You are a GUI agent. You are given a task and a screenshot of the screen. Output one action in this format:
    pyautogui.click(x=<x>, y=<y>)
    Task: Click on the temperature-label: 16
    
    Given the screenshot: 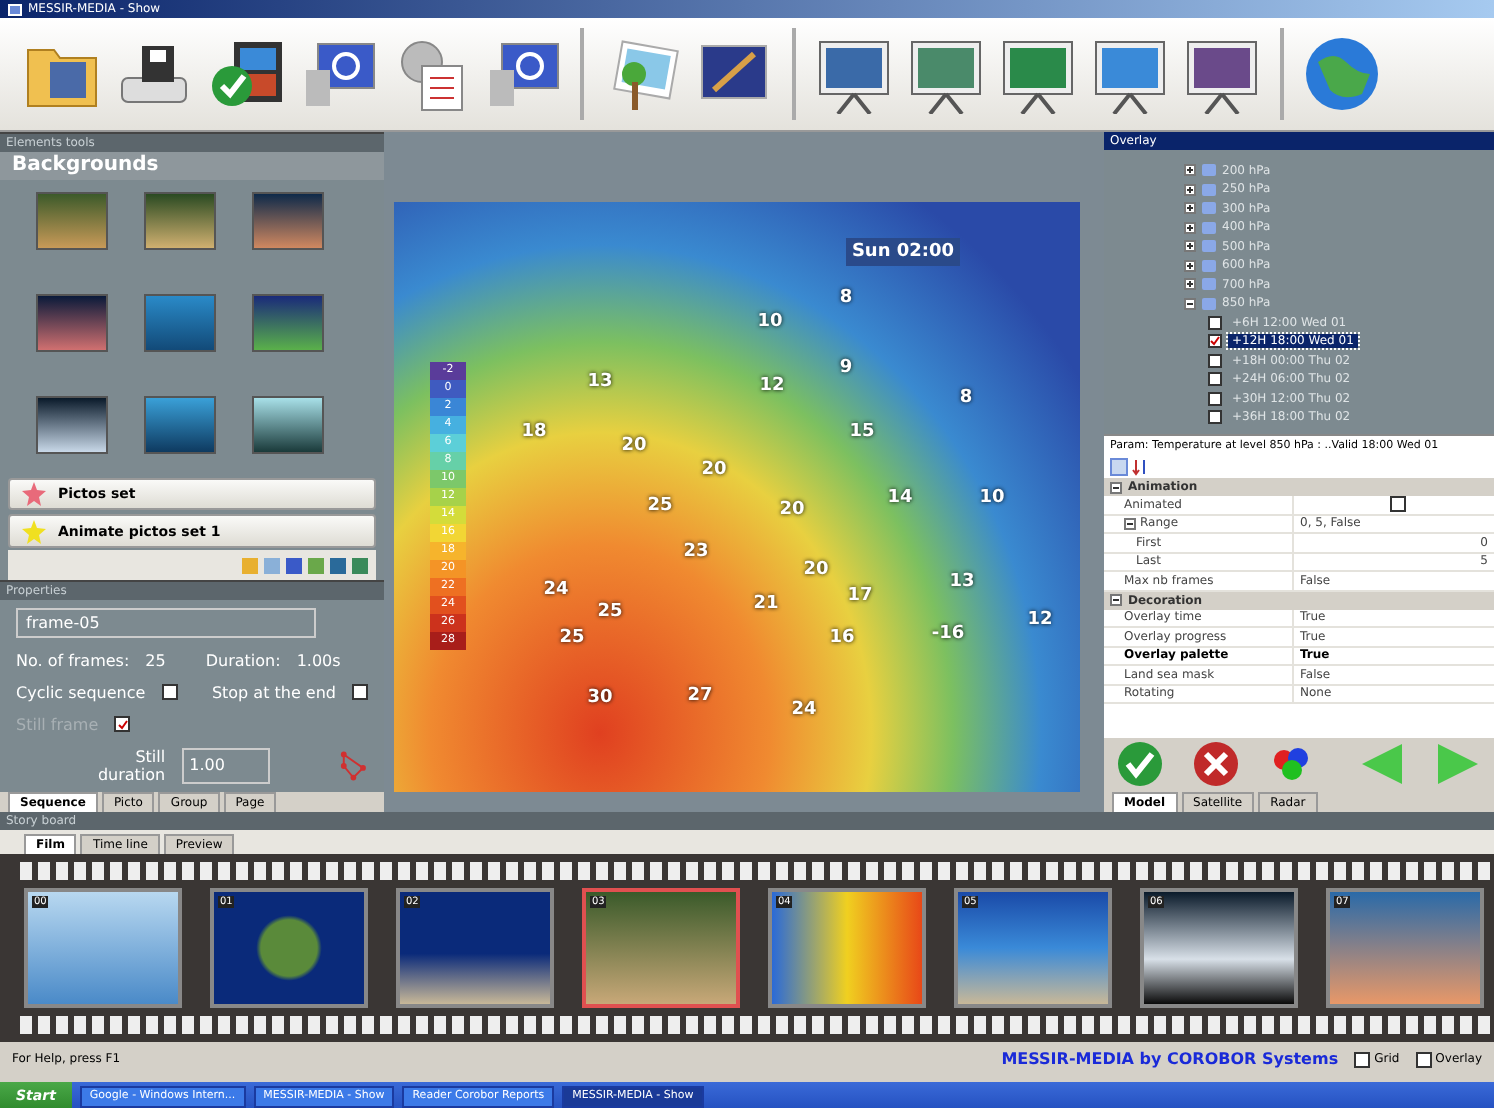 What is the action you would take?
    pyautogui.click(x=842, y=638)
    